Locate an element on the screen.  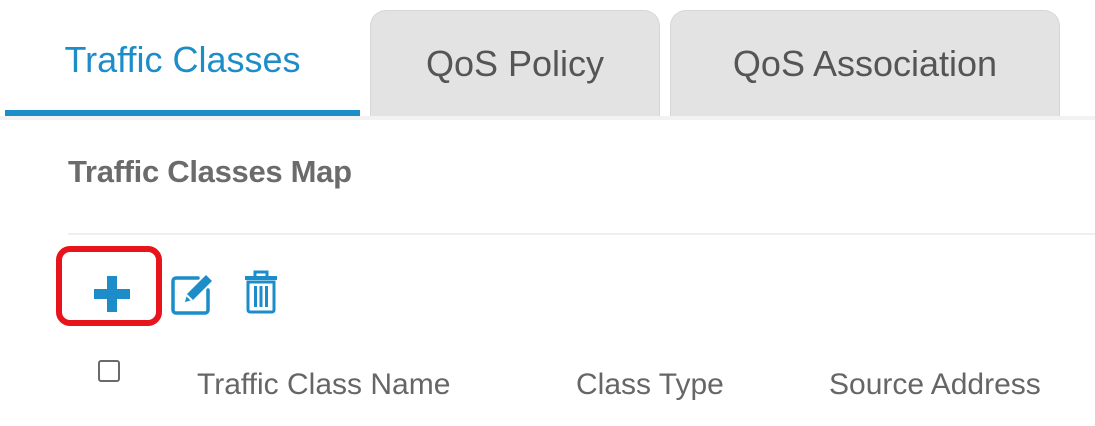
tab-qos-policy: QoS Policy is located at coordinates (515, 63).